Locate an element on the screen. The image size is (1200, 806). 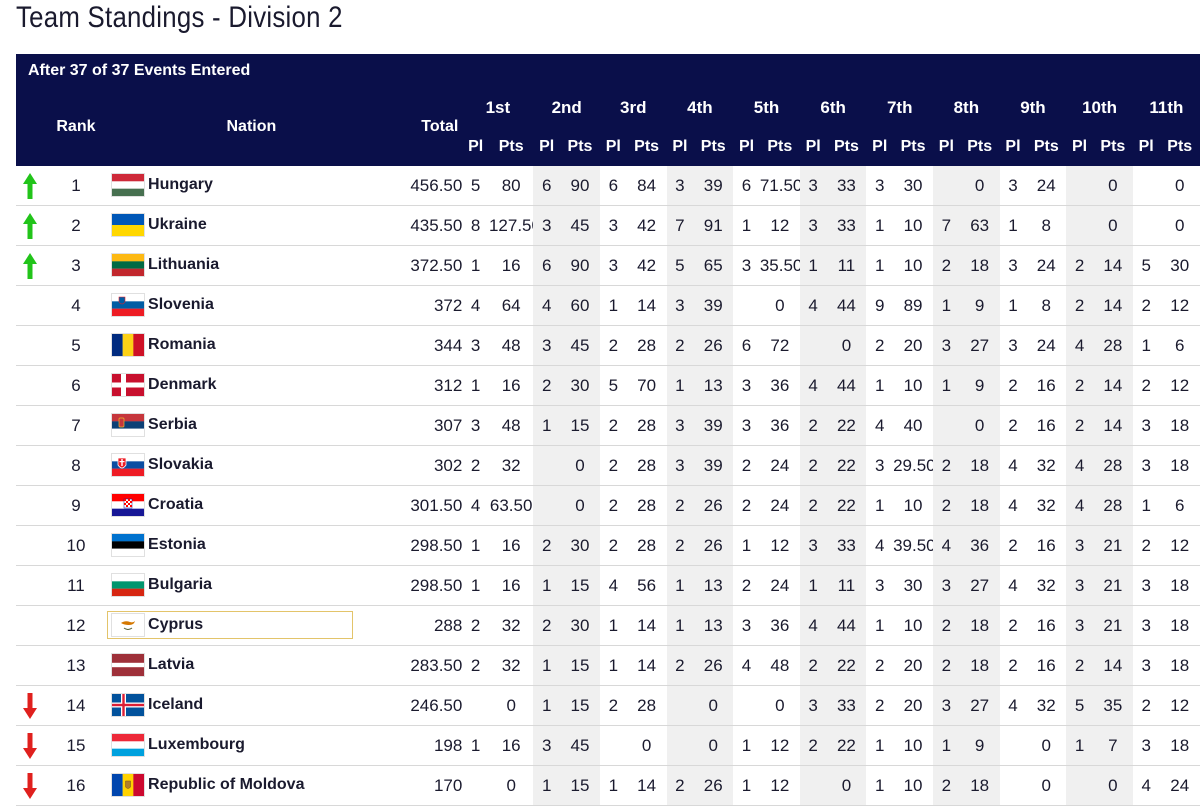
points-cell: 8 is located at coordinates (1046, 306).